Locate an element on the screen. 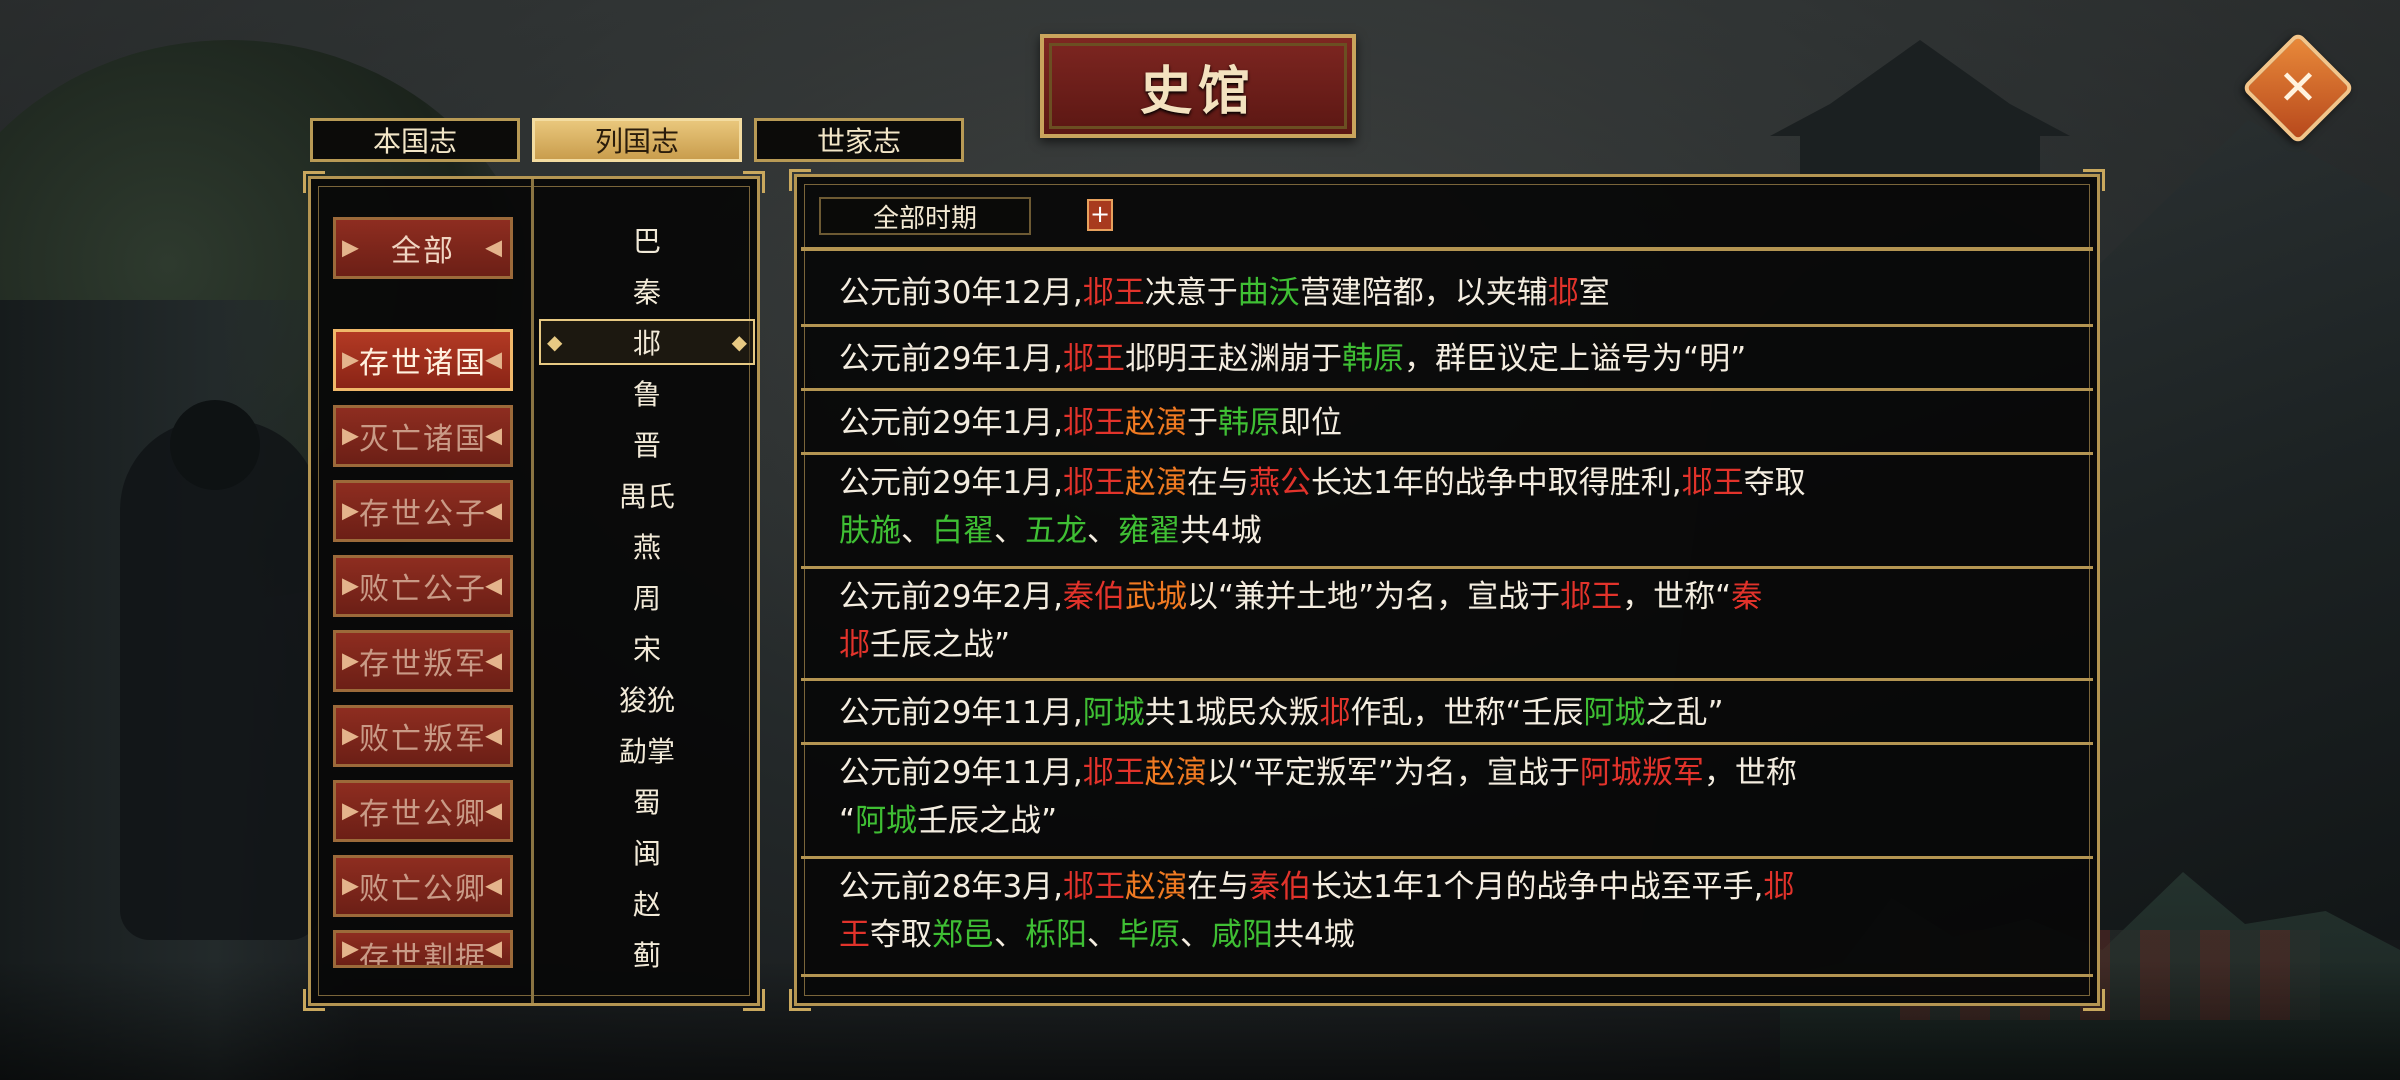 This screenshot has width=2400, height=1080. category-button: ▶ 存世叛军 ◀ is located at coordinates (423, 661).